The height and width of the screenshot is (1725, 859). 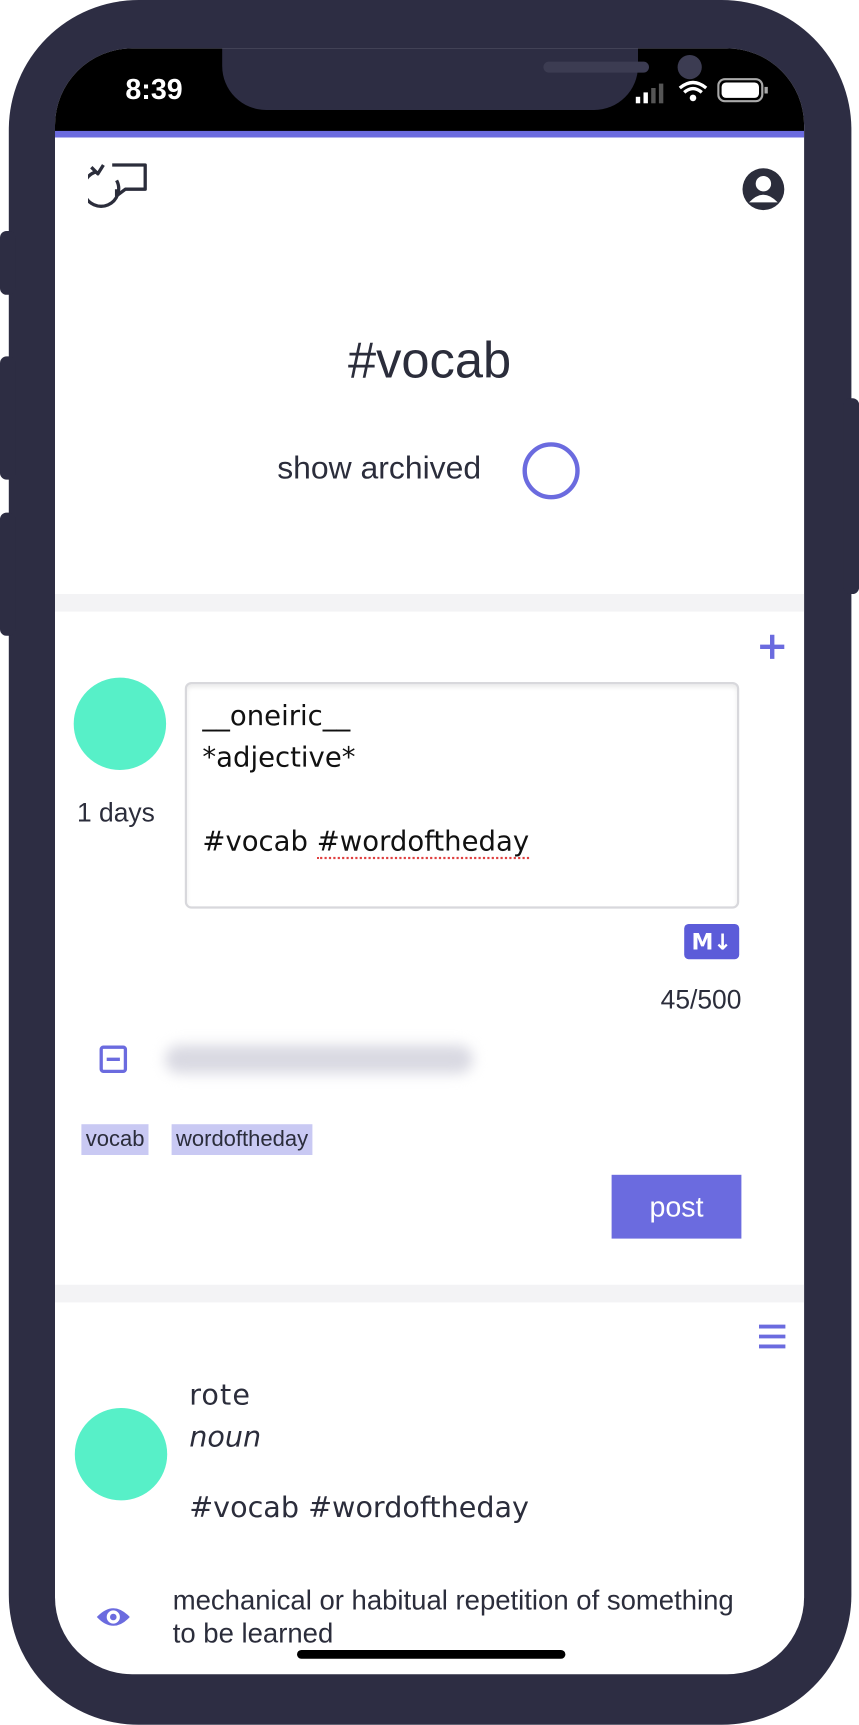 I want to click on entry-hashtags: #vocab #wordoftheday, so click(x=359, y=1508).